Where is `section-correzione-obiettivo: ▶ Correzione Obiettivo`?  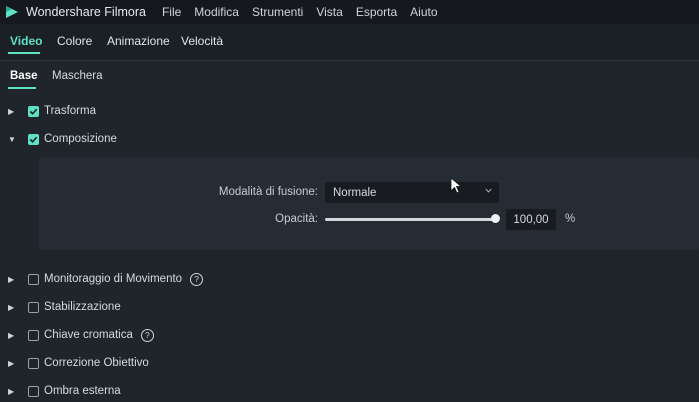 section-correzione-obiettivo: ▶ Correzione Obiettivo is located at coordinates (349, 363).